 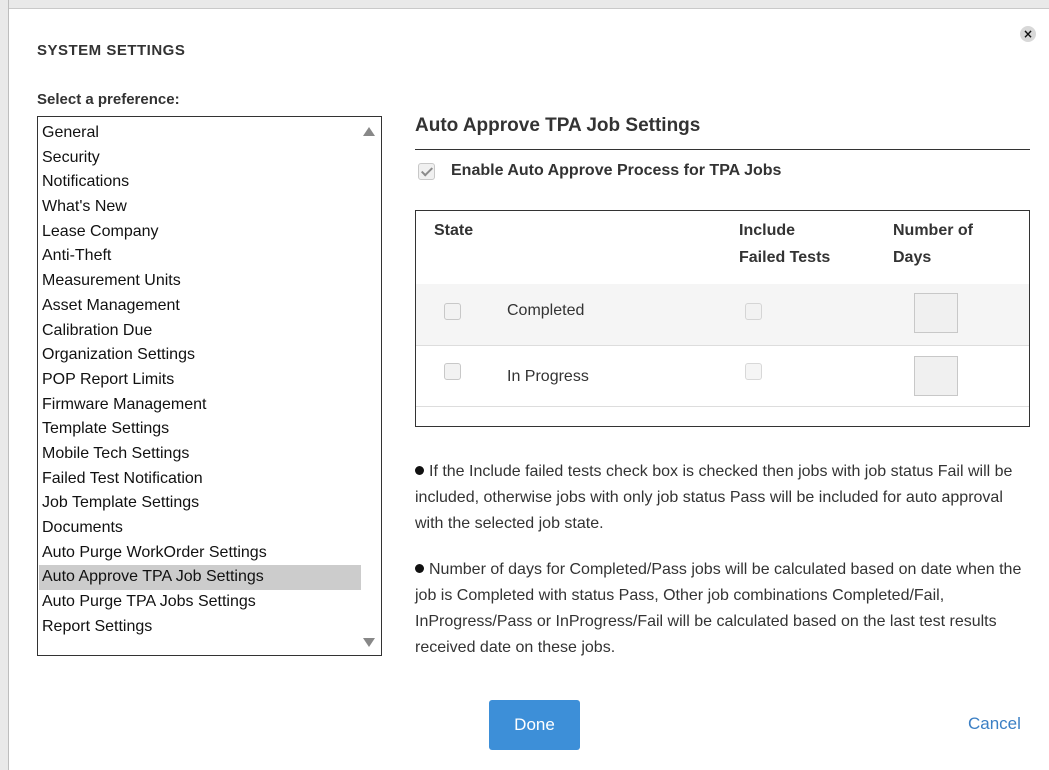 I want to click on window-frame-left, so click(x=4, y=385).